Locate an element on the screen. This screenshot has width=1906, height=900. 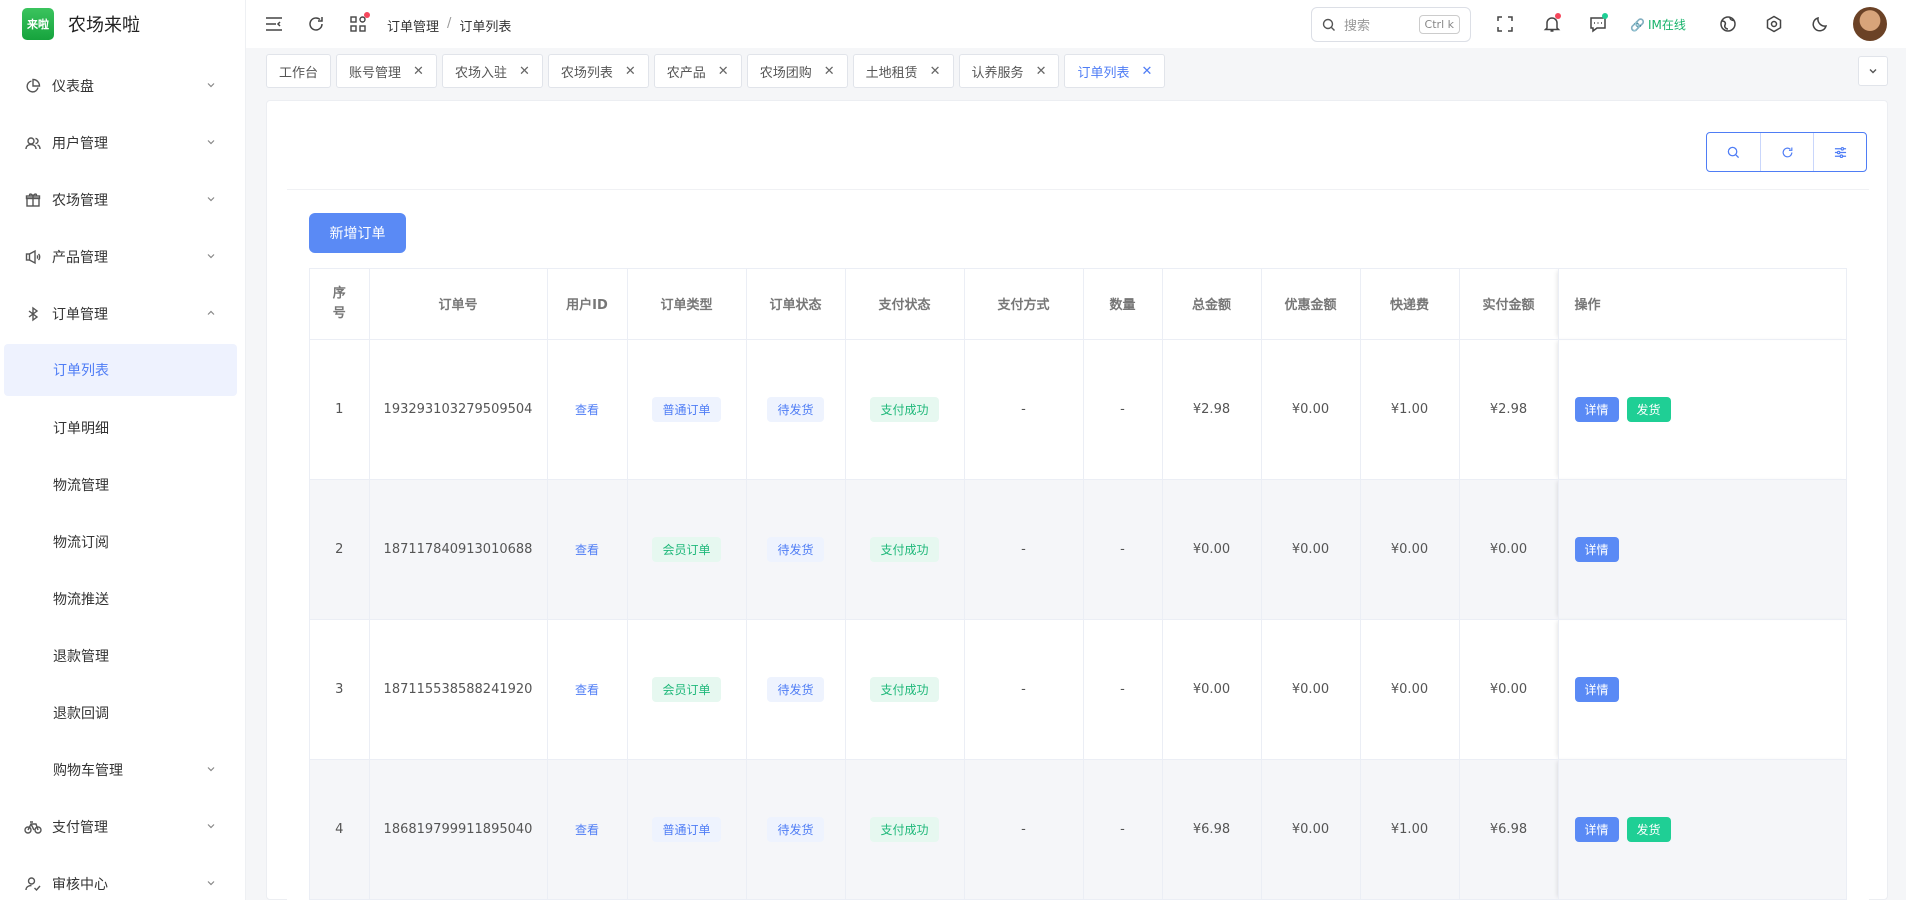
refresh-icon is located at coordinates (316, 24).